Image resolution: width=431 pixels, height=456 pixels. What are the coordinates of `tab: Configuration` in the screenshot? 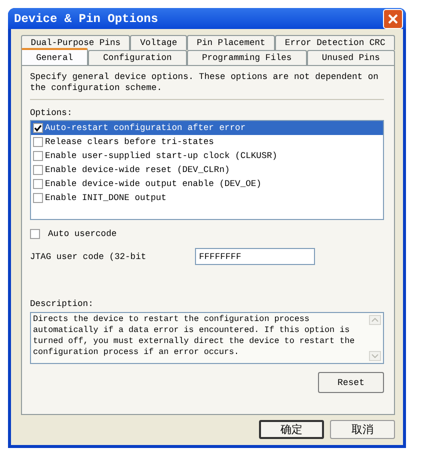 It's located at (137, 57).